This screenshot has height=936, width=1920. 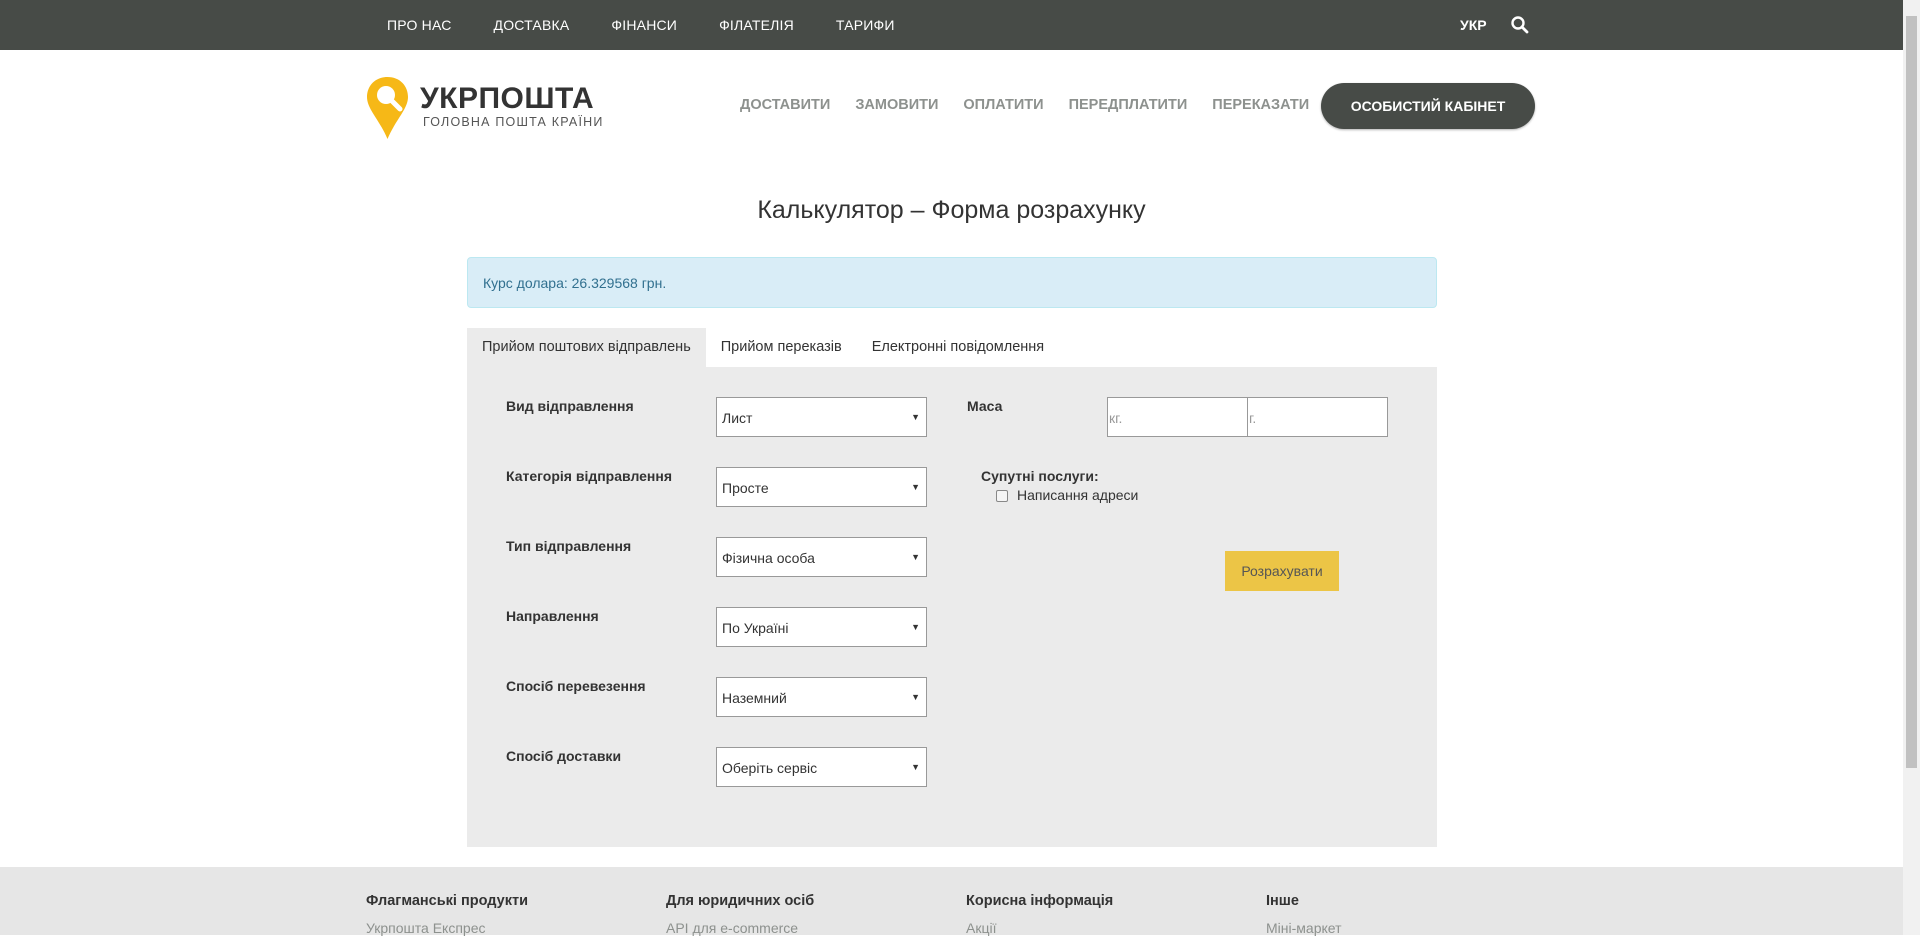 I want to click on top-nav-delivery: ДОСТАВКА, so click(x=532, y=25).